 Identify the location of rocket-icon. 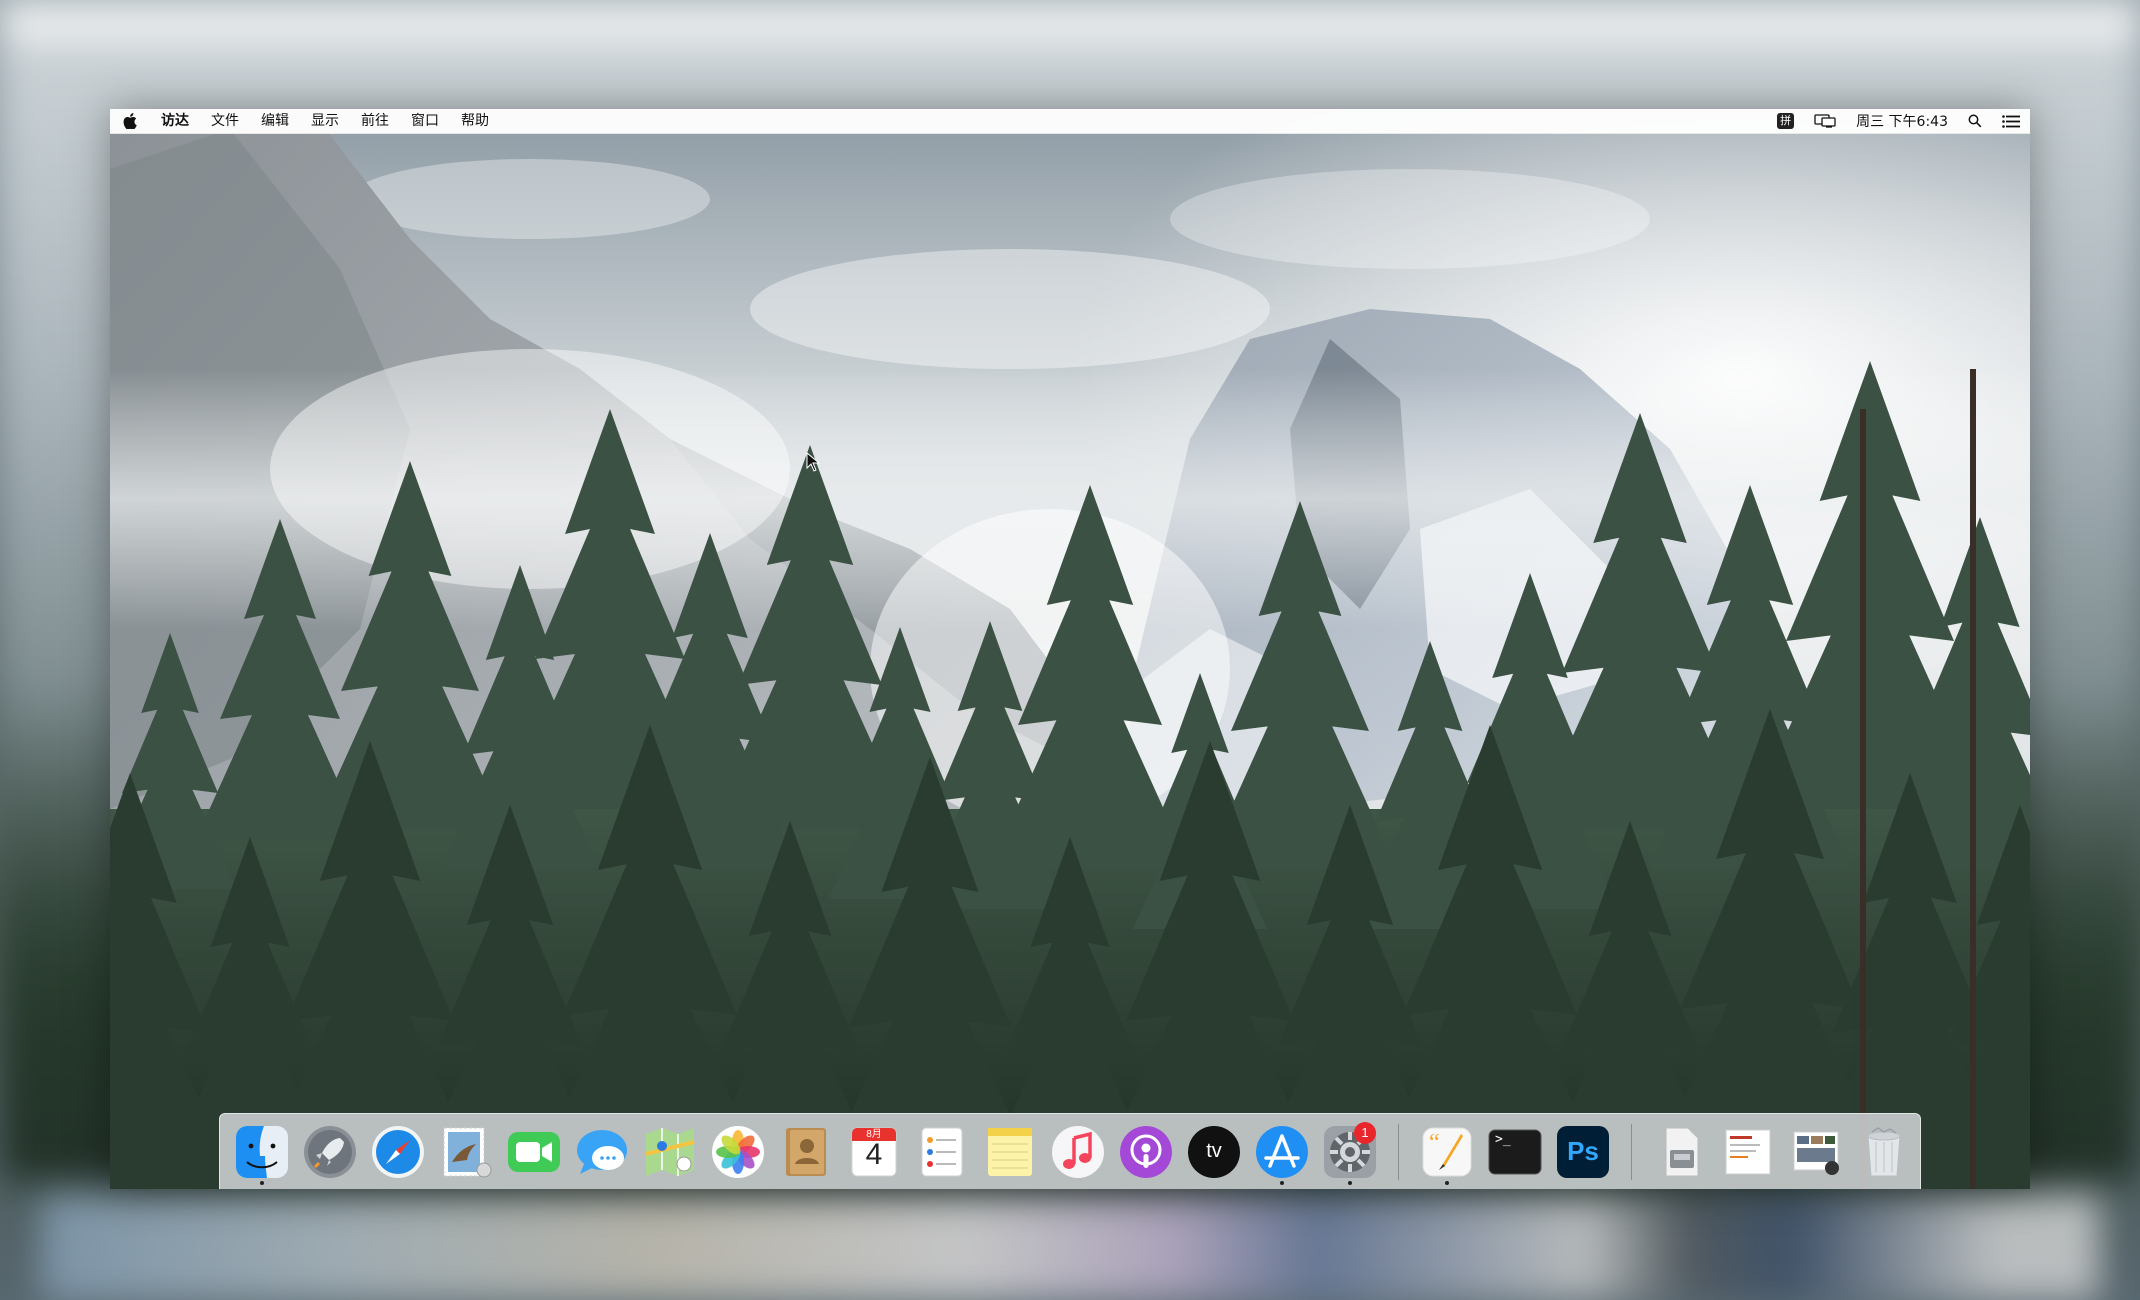
(330, 1151).